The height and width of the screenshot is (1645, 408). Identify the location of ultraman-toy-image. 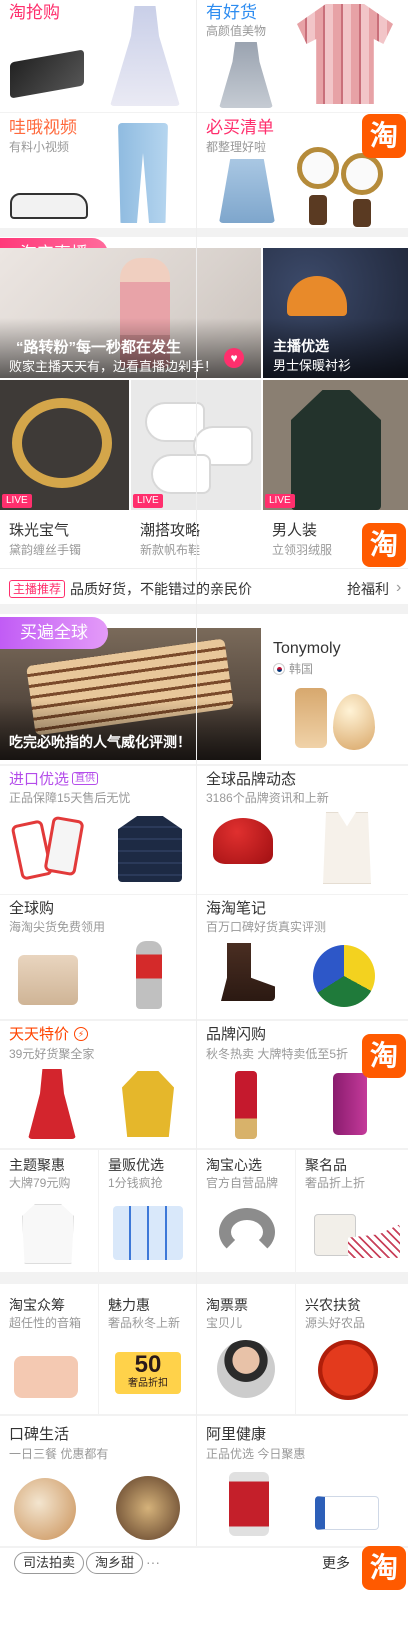
(149, 975).